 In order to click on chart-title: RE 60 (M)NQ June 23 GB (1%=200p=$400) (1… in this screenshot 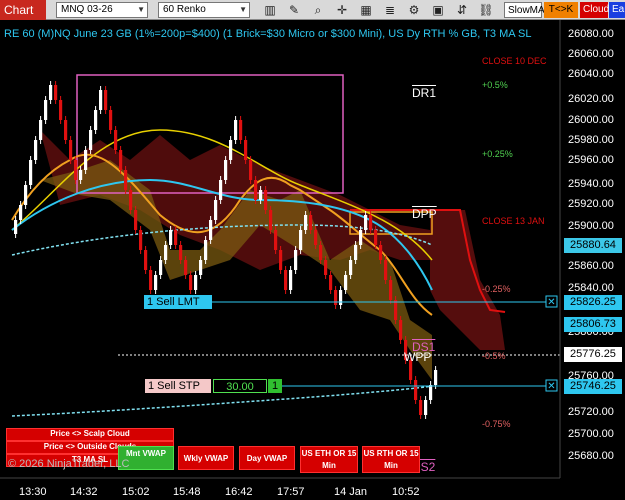, I will do `click(268, 34)`.